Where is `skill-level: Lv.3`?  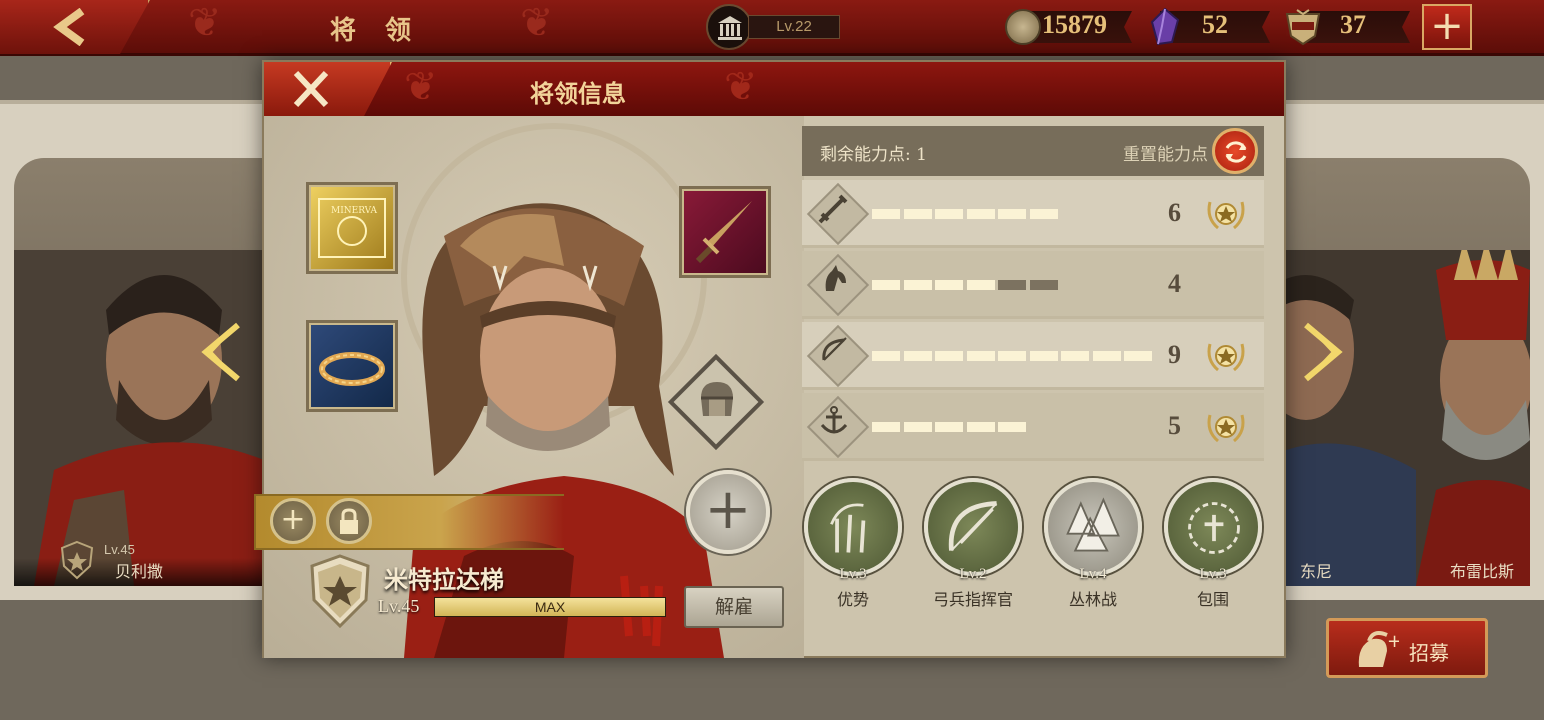
skill-level: Lv.3 is located at coordinates (1213, 574).